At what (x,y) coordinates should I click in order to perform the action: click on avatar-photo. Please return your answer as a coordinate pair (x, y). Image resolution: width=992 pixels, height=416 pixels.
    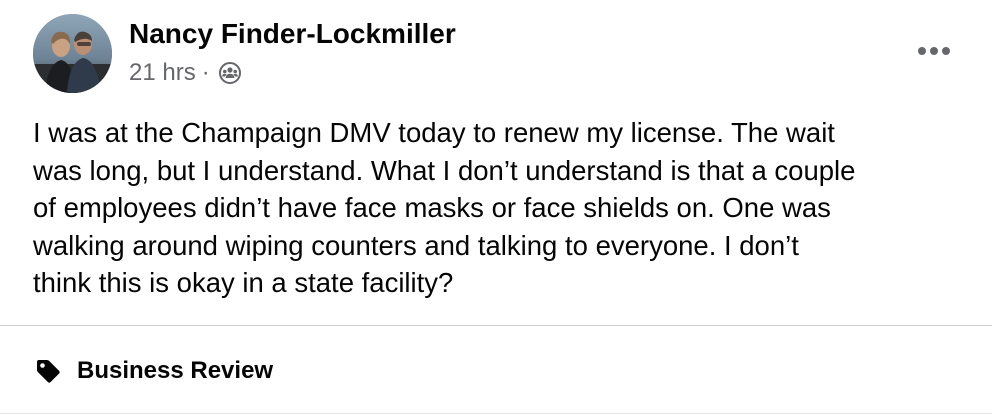
    Looking at the image, I should click on (72, 53).